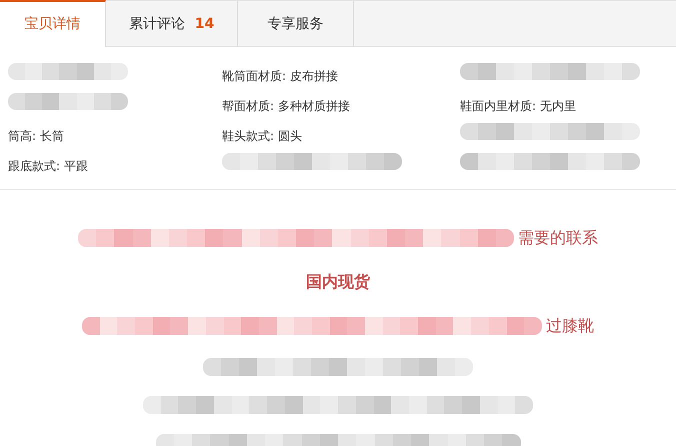 The width and height of the screenshot is (676, 446). What do you see at coordinates (262, 136) in the screenshot?
I see `attribute-text: 鞋头款式: 圆头` at bounding box center [262, 136].